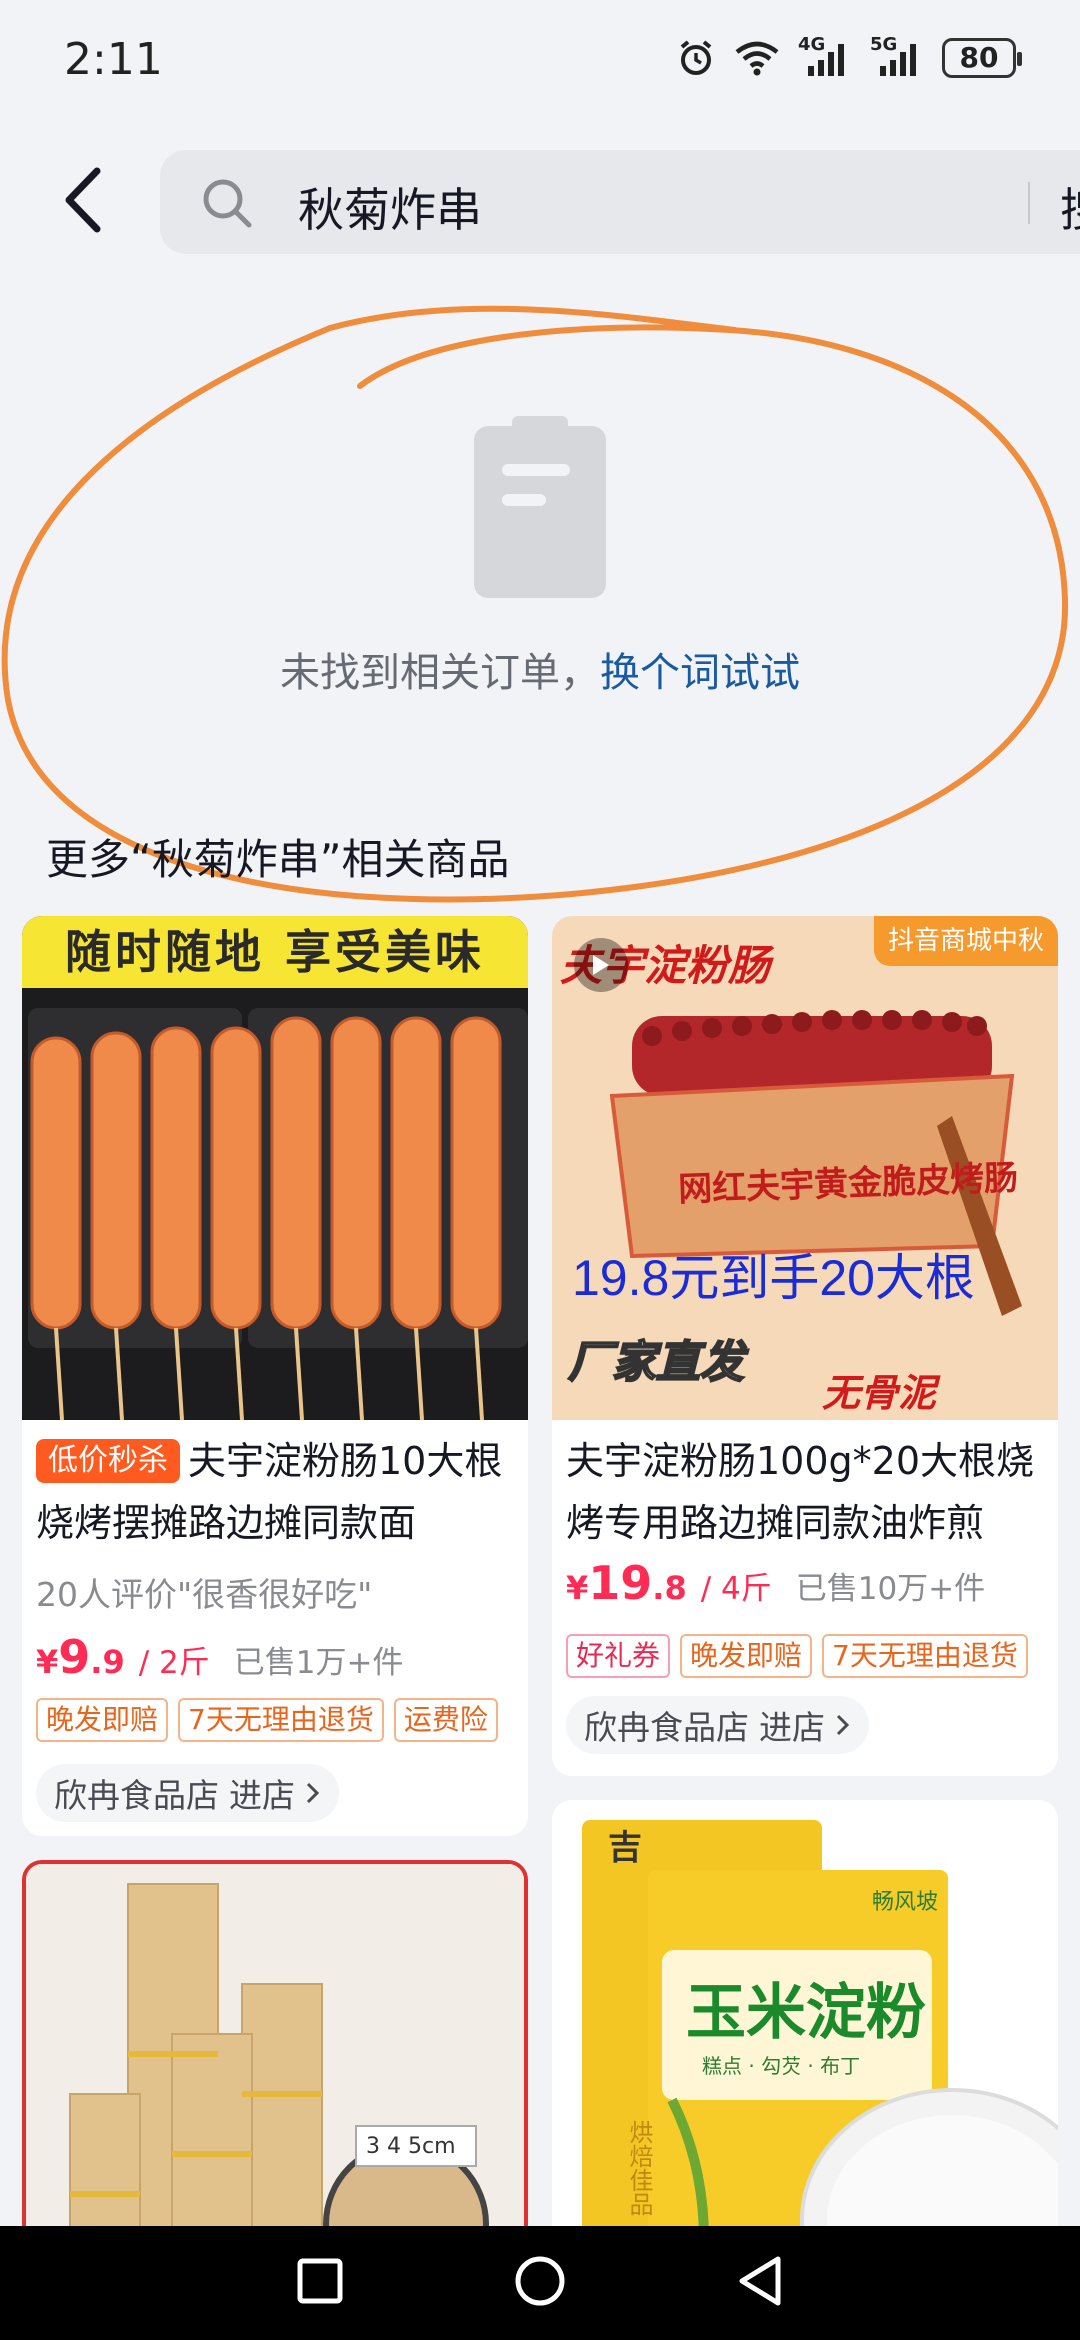 The height and width of the screenshot is (2340, 1080). What do you see at coordinates (1070, 207) in the screenshot?
I see `search-button: 搜` at bounding box center [1070, 207].